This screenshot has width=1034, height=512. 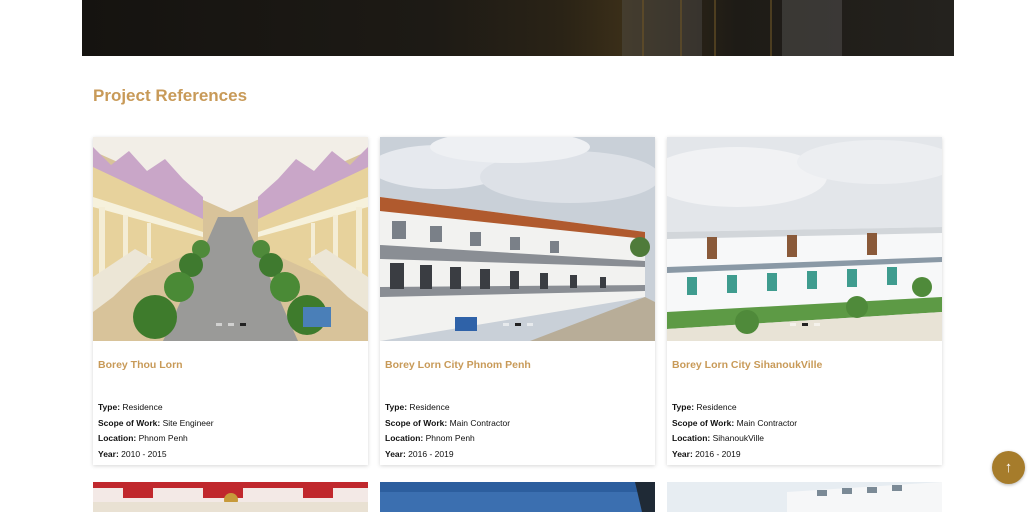 What do you see at coordinates (747, 365) in the screenshot?
I see `project-name: Borey Lorn City SihanoukVille` at bounding box center [747, 365].